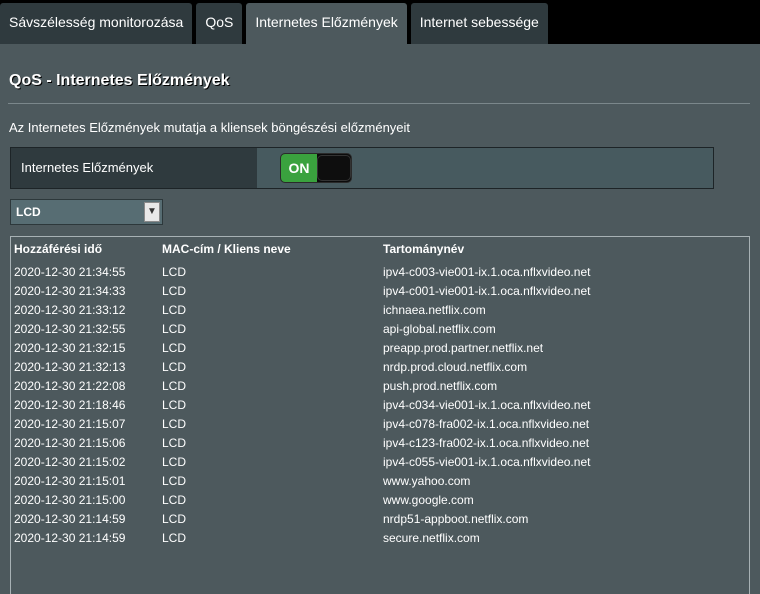 The image size is (760, 594). Describe the element at coordinates (440, 385) in the screenshot. I see `cell-domain: push.prod.netflix.com` at that location.